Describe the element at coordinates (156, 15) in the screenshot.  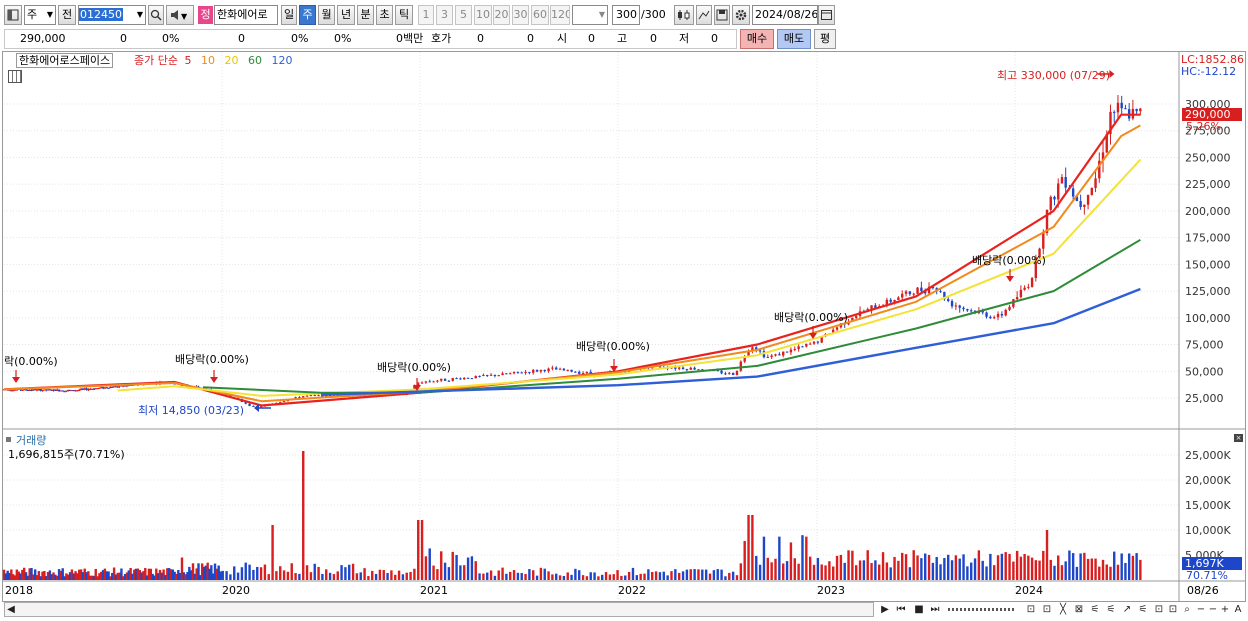
I see `search-icon` at that location.